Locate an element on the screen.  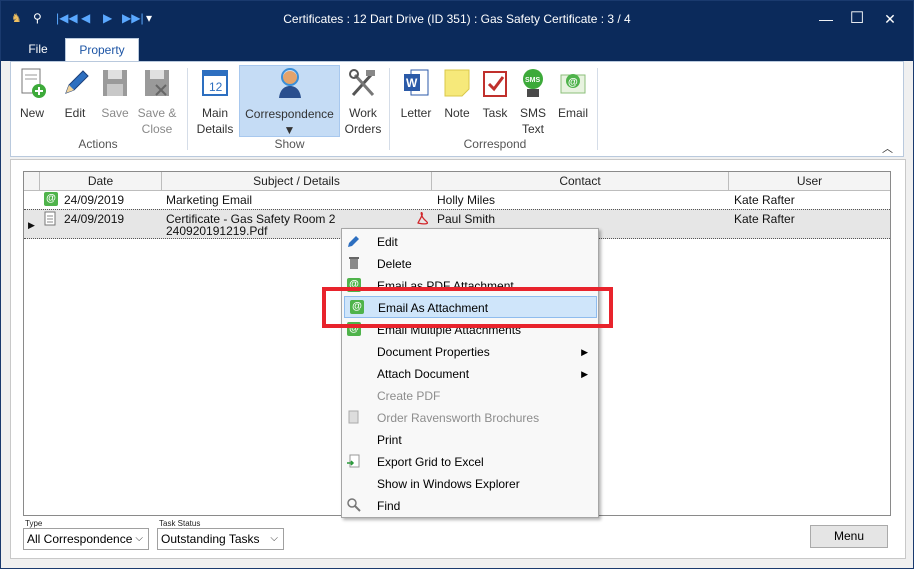
menu-item-show-explorer: Show in Windows Explorer is located at coordinates (470, 484).